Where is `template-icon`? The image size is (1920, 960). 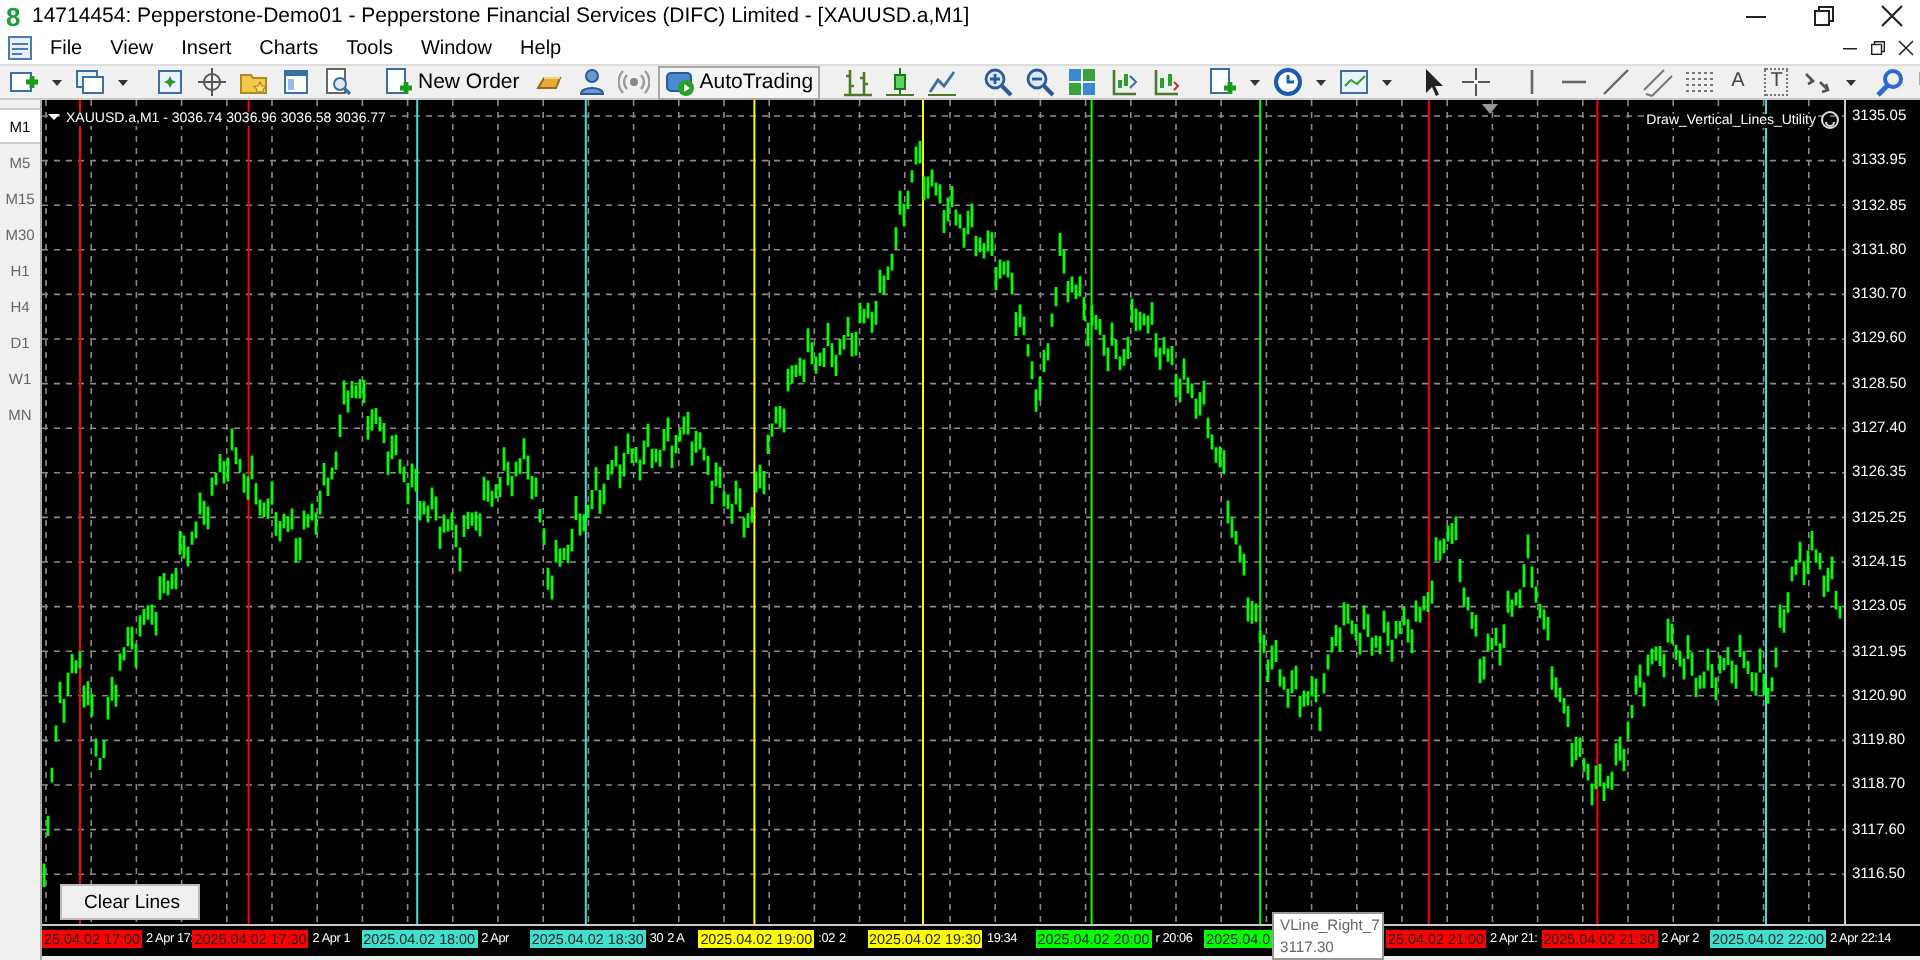 template-icon is located at coordinates (1353, 82).